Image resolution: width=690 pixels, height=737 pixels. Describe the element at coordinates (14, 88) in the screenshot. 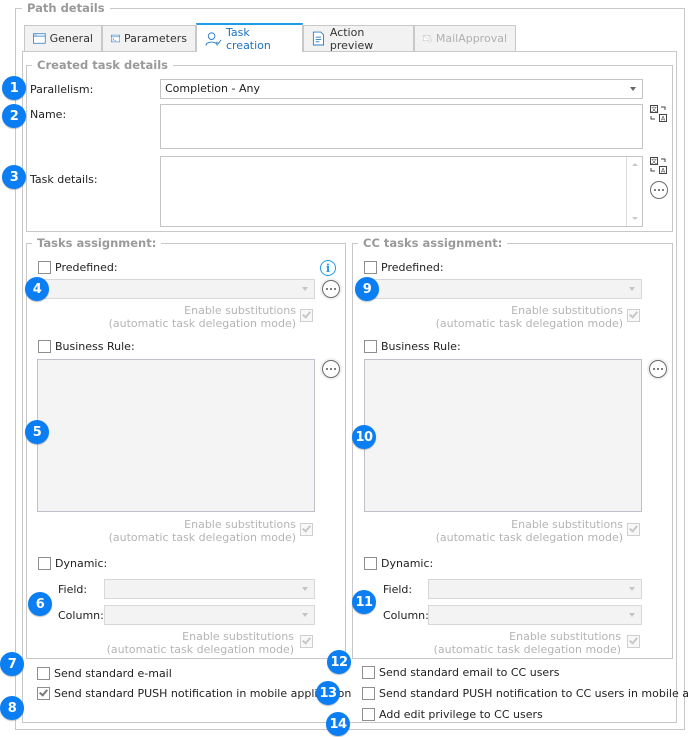

I see `badge-1: 1` at that location.